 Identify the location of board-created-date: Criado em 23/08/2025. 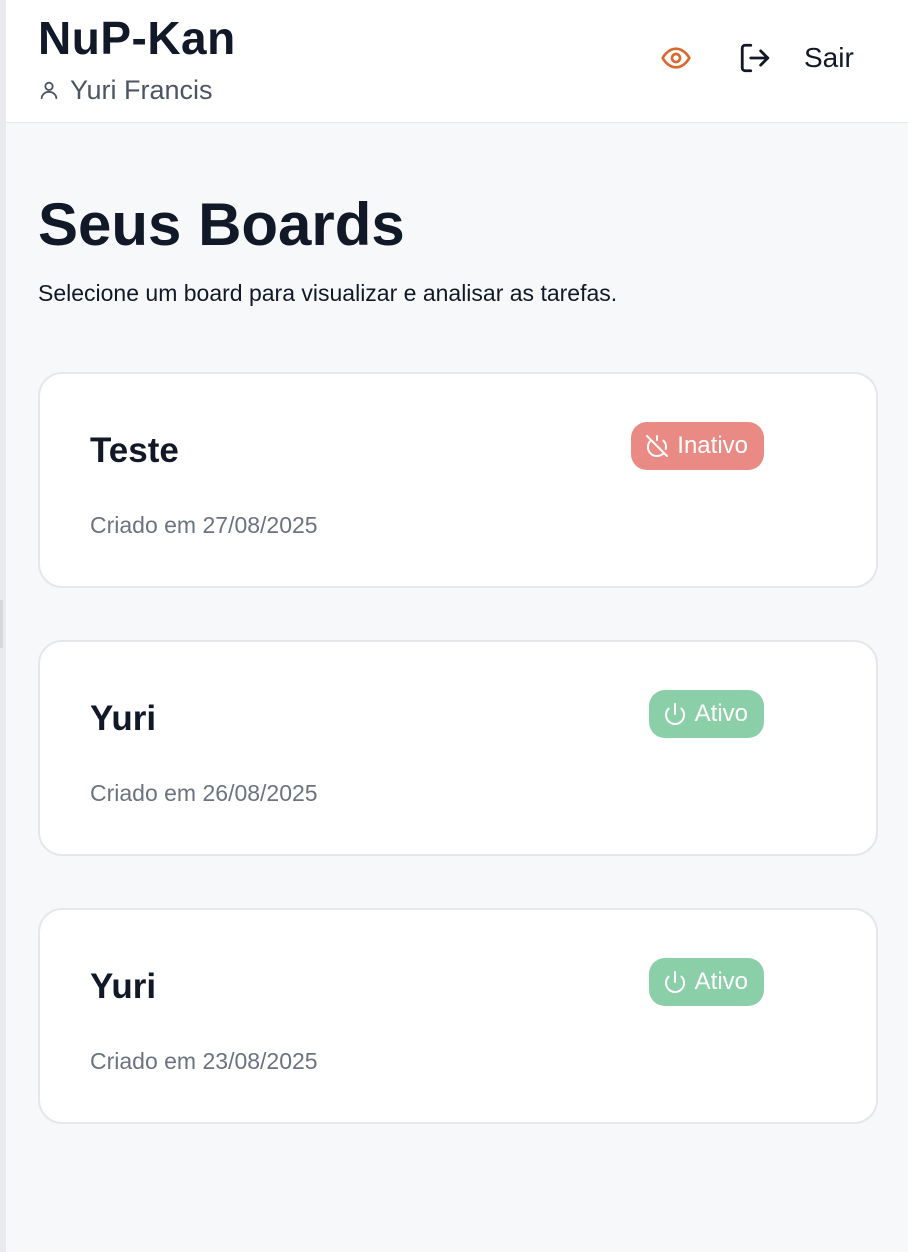
(204, 1061).